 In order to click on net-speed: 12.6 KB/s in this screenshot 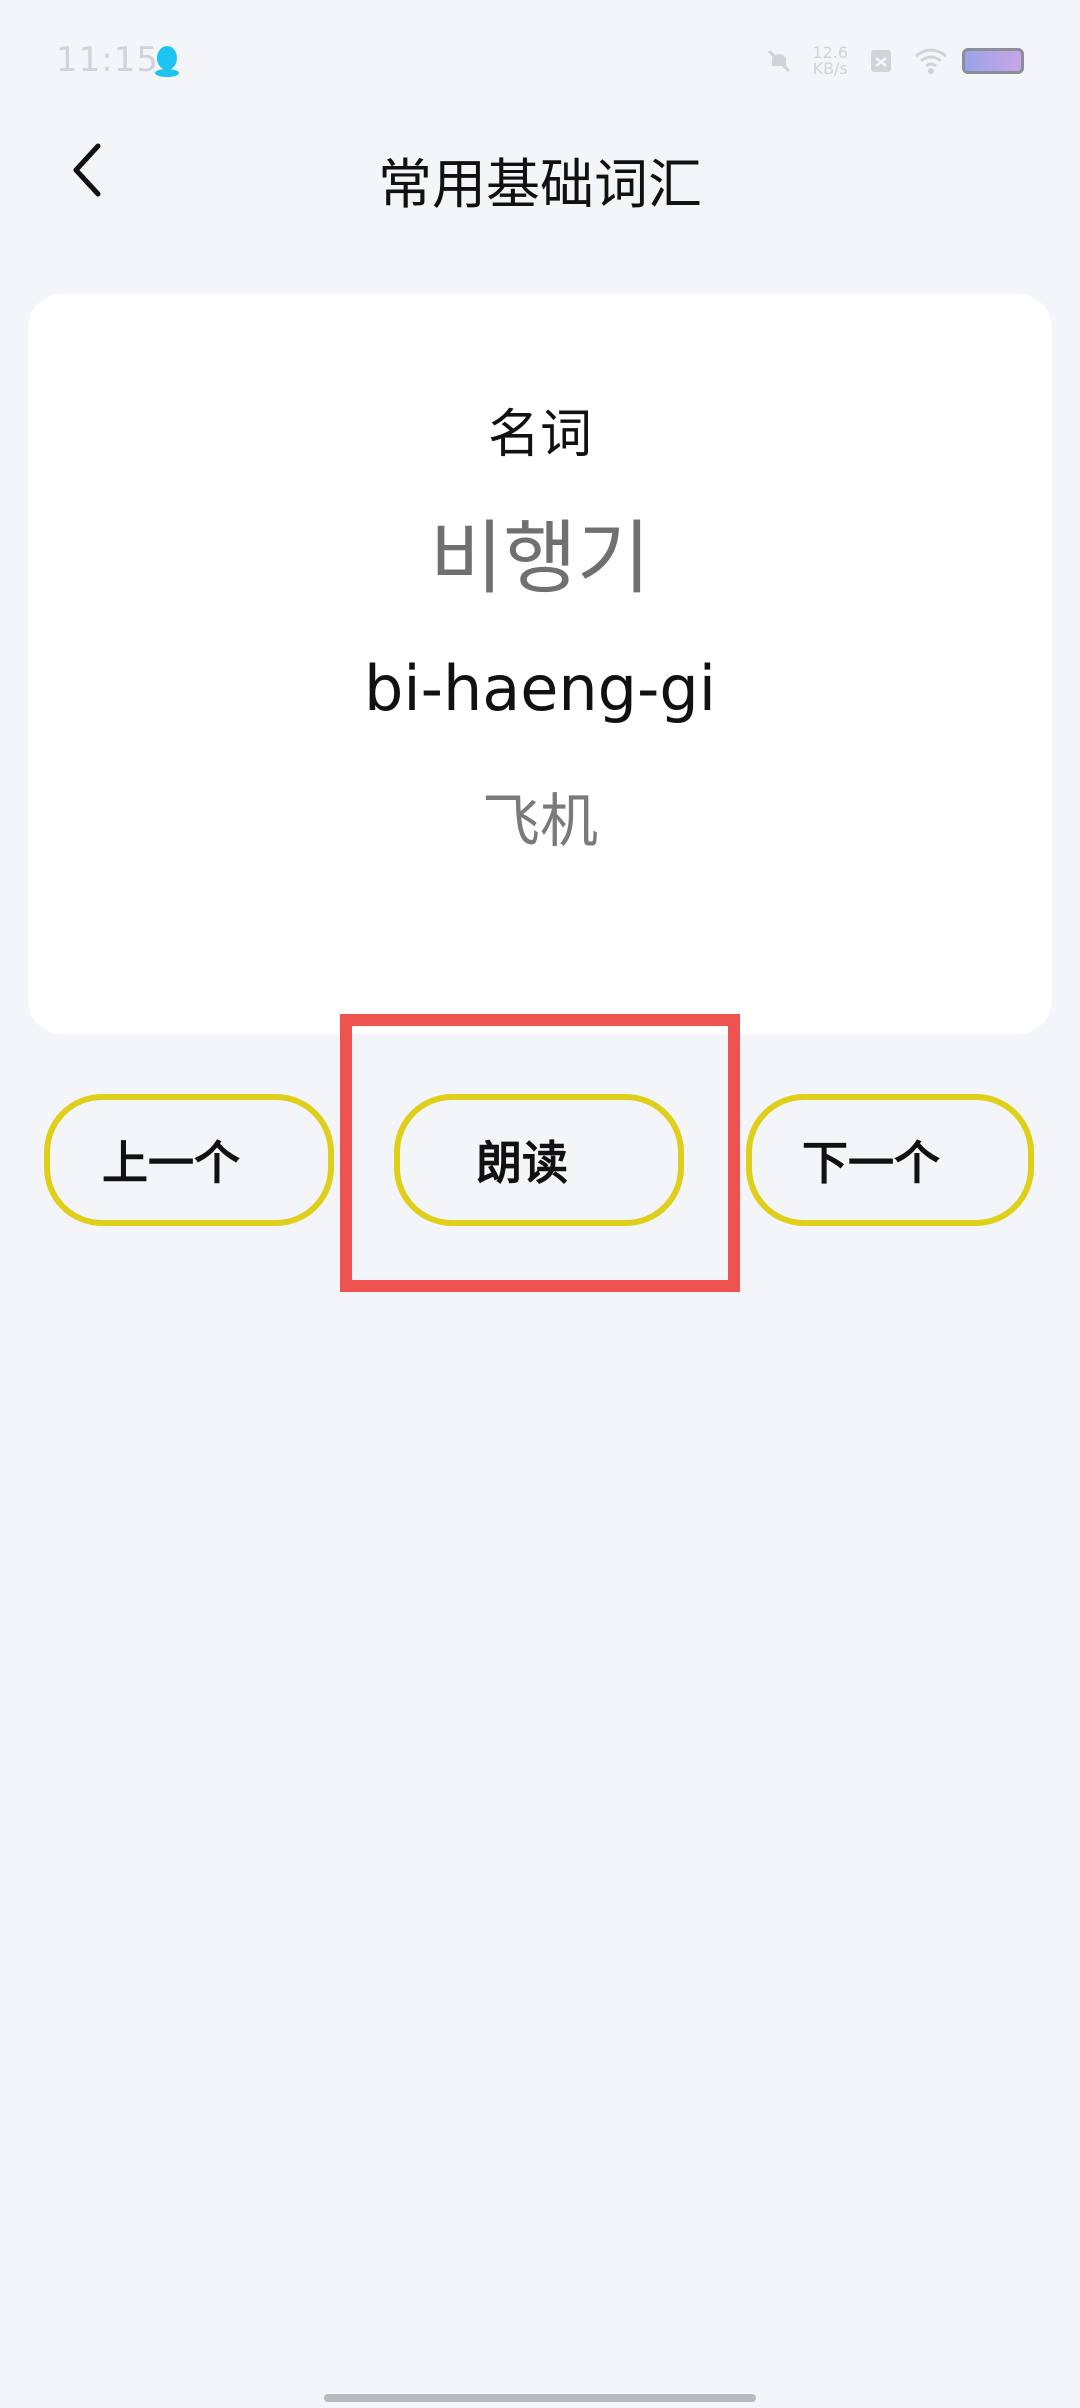, I will do `click(830, 61)`.